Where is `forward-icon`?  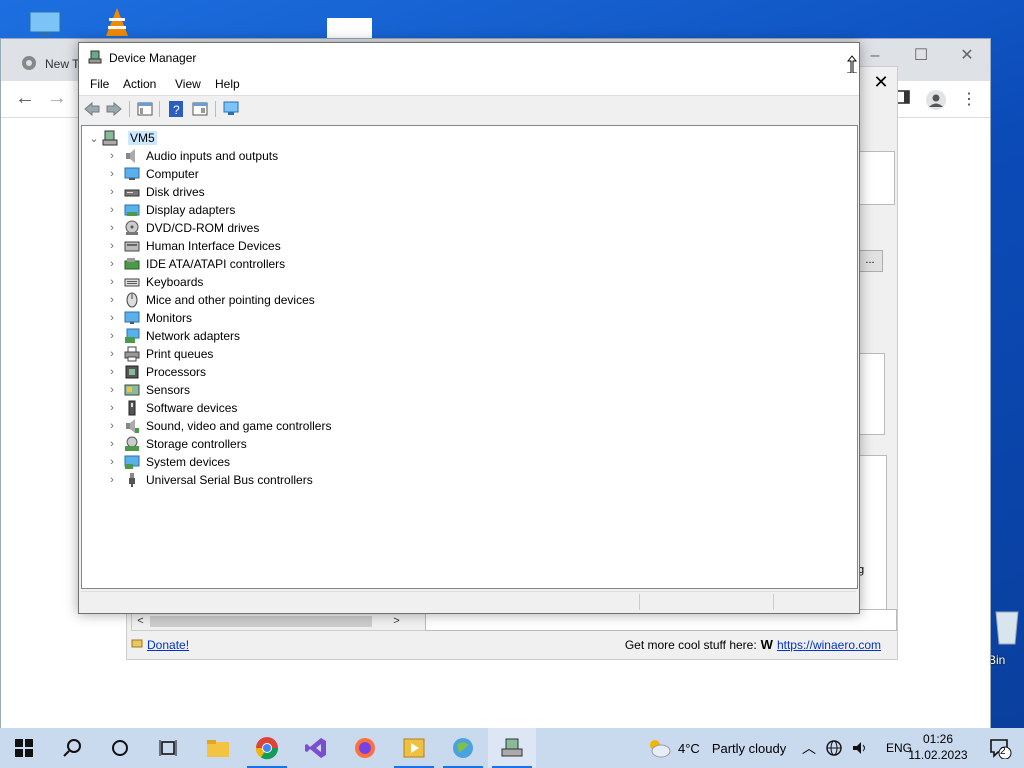
forward-icon is located at coordinates (114, 109).